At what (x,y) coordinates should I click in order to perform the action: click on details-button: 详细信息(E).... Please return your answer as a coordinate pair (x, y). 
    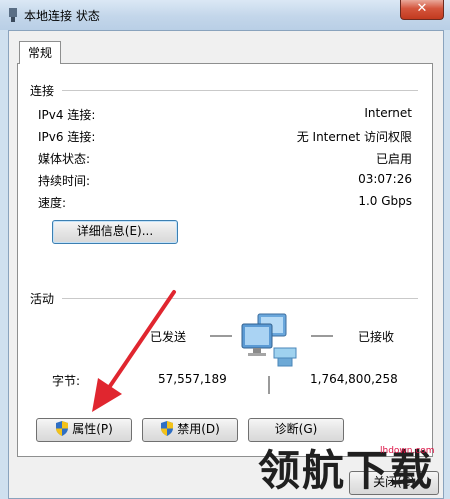
    Looking at the image, I should click on (115, 232).